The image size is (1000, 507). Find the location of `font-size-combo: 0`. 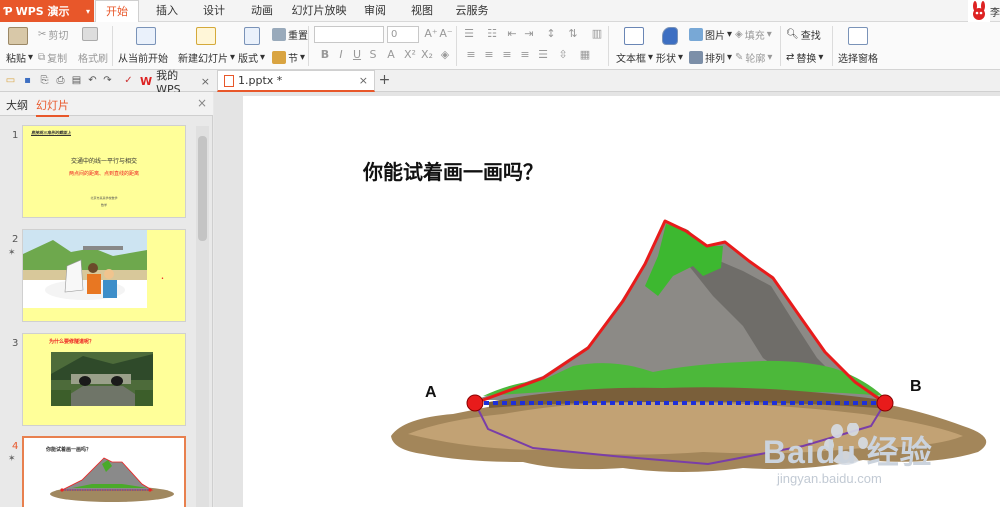

font-size-combo: 0 is located at coordinates (403, 34).